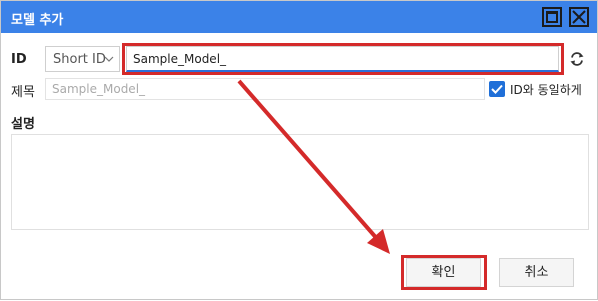  What do you see at coordinates (265, 89) in the screenshot?
I see `title-input` at bounding box center [265, 89].